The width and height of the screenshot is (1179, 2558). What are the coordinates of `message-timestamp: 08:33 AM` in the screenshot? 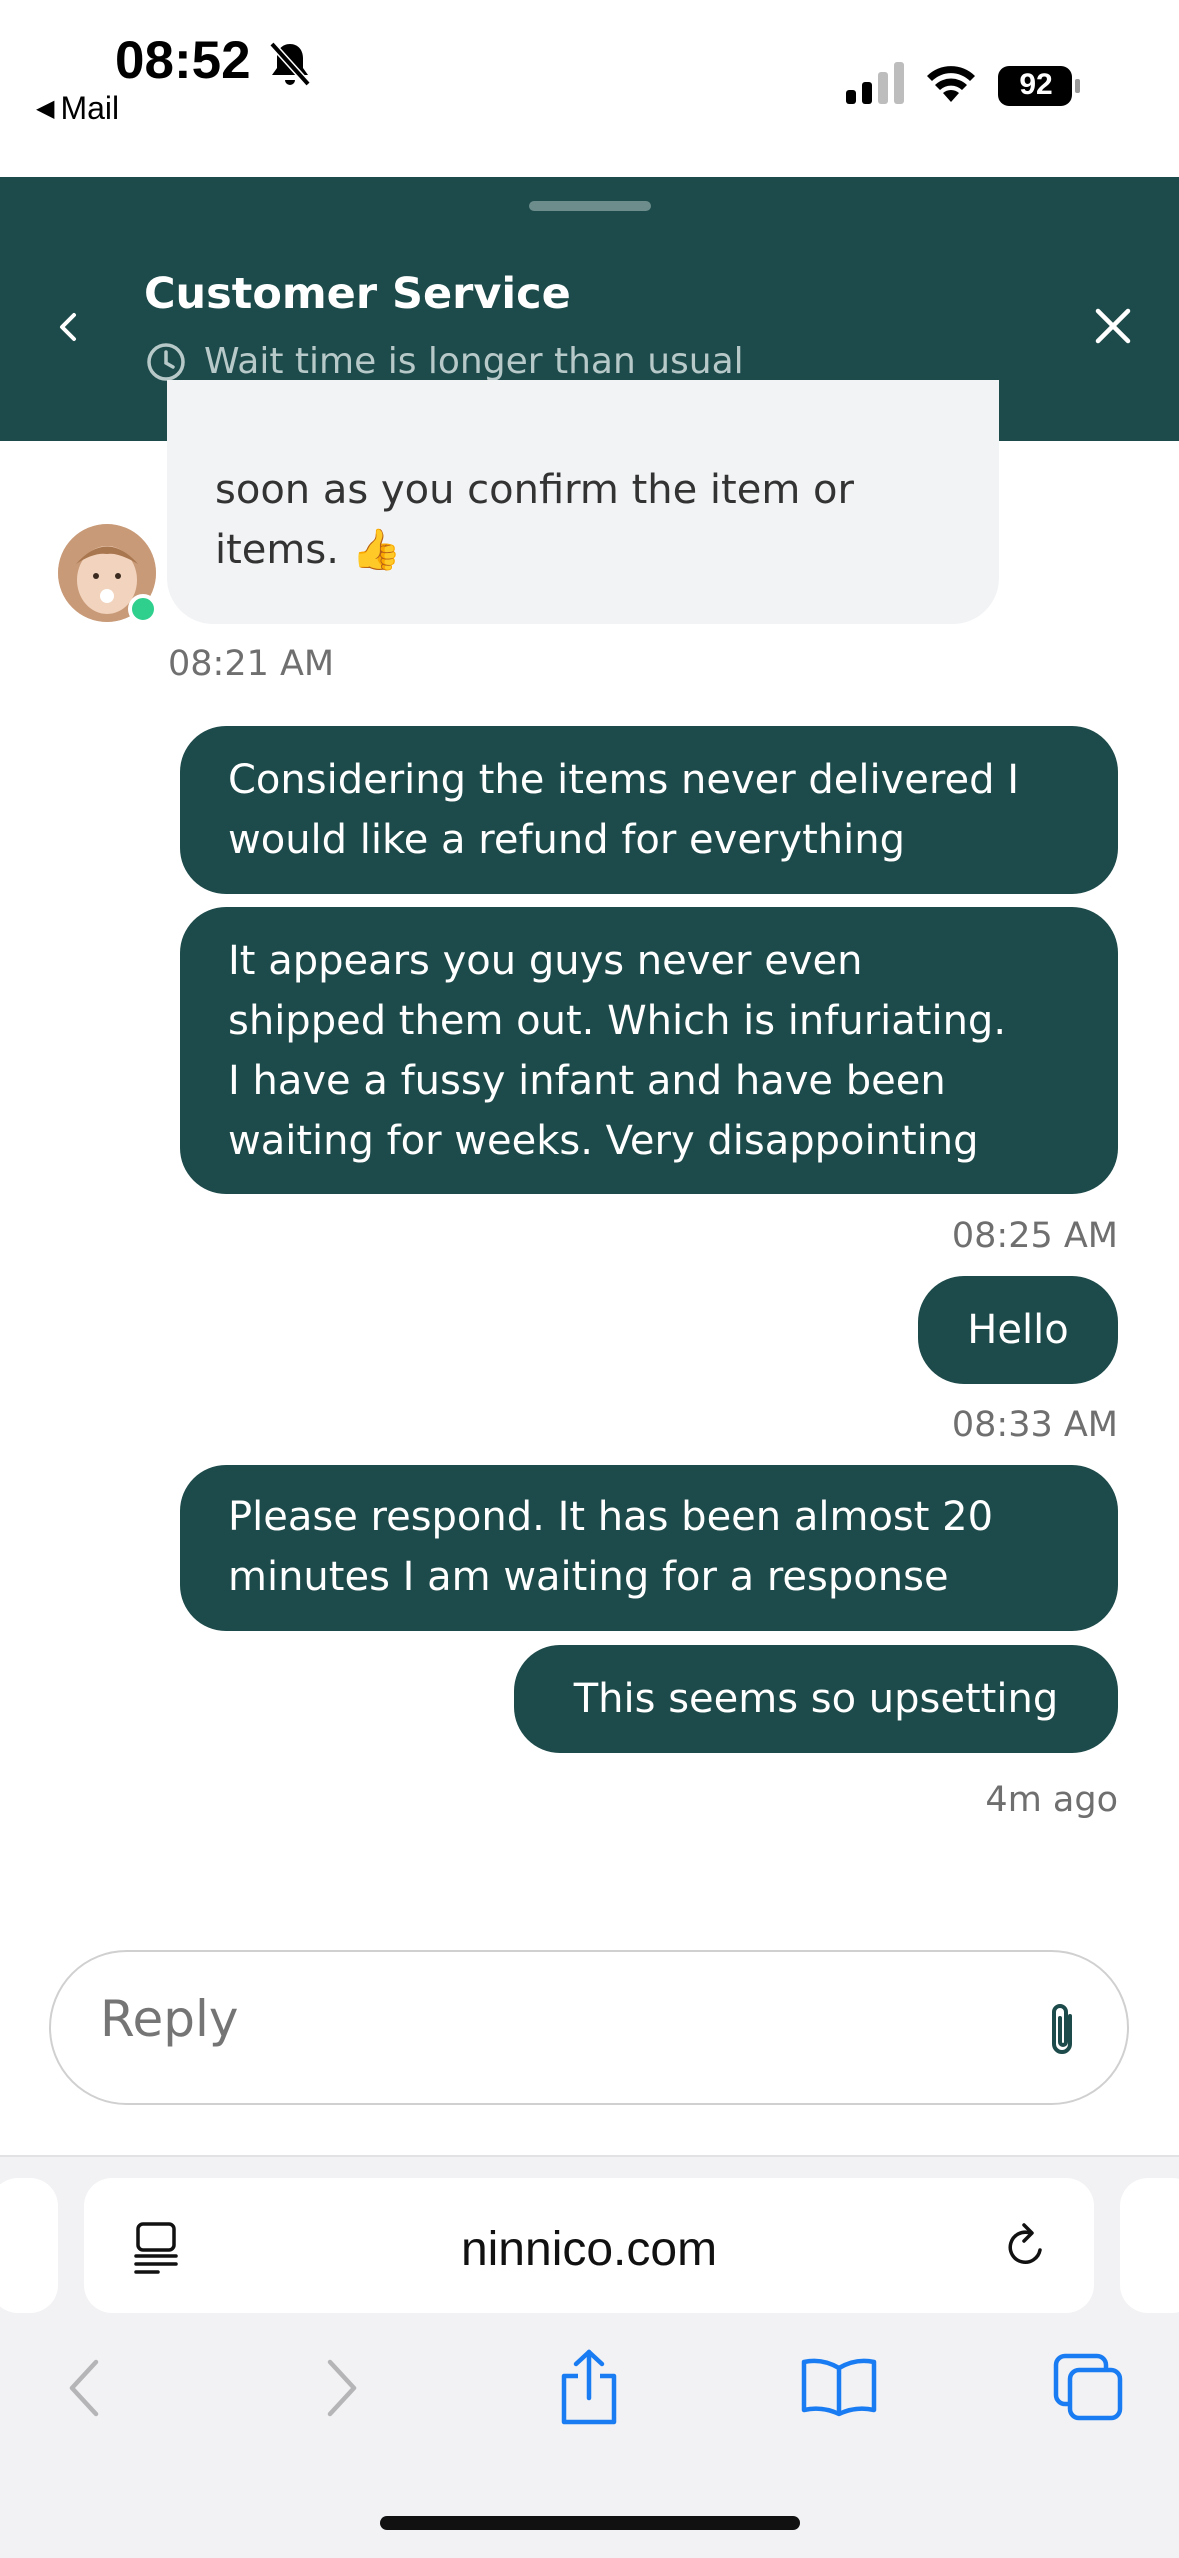 It's located at (1034, 1425).